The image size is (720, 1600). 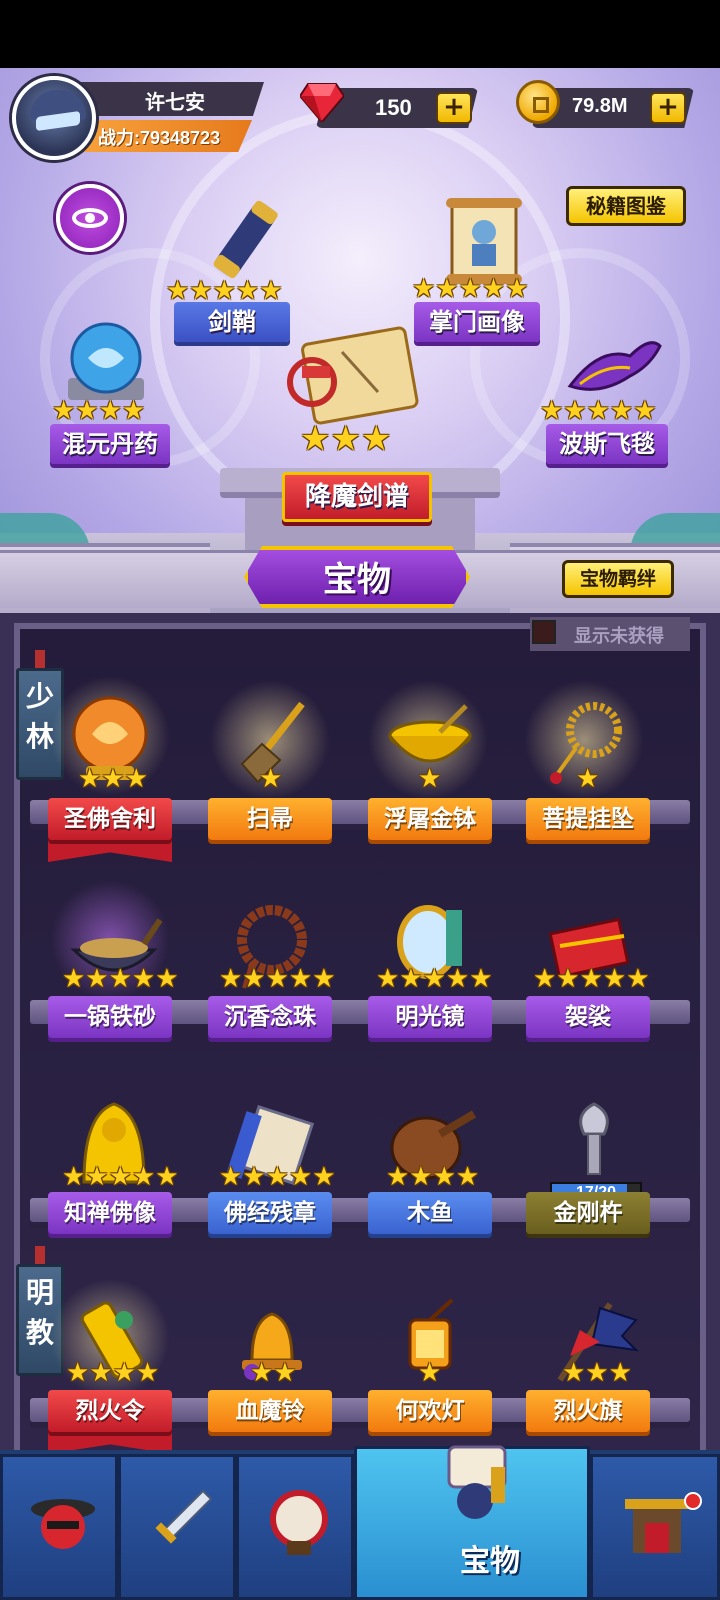 What do you see at coordinates (110, 1017) in the screenshot?
I see `item-label: 一锅铁砂` at bounding box center [110, 1017].